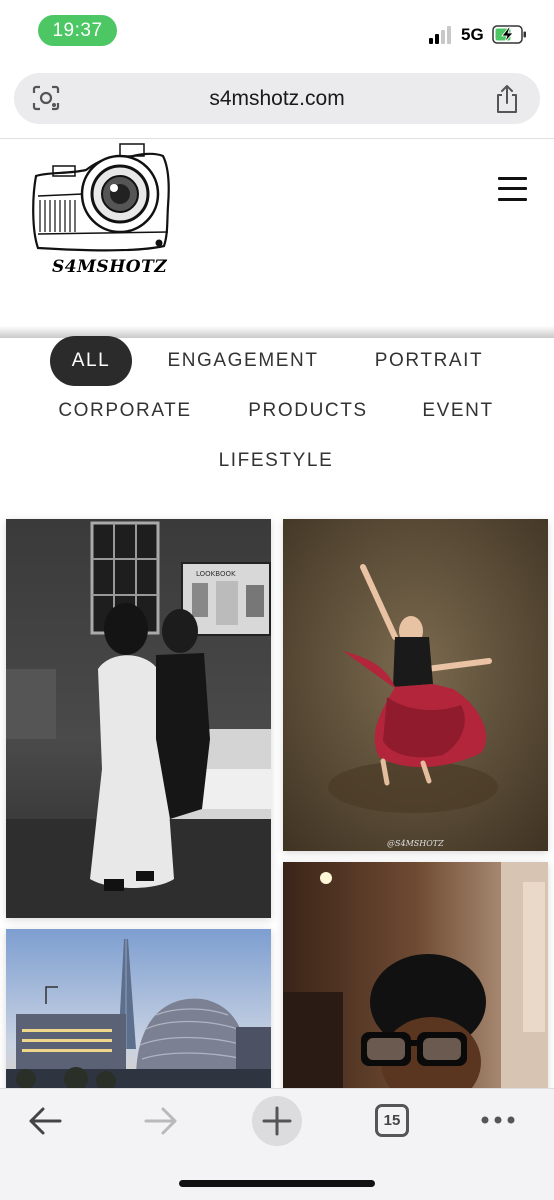 This screenshot has height=1200, width=554. I want to click on gallery-photo-dancer: @S4MSHOTZ, so click(415, 685).